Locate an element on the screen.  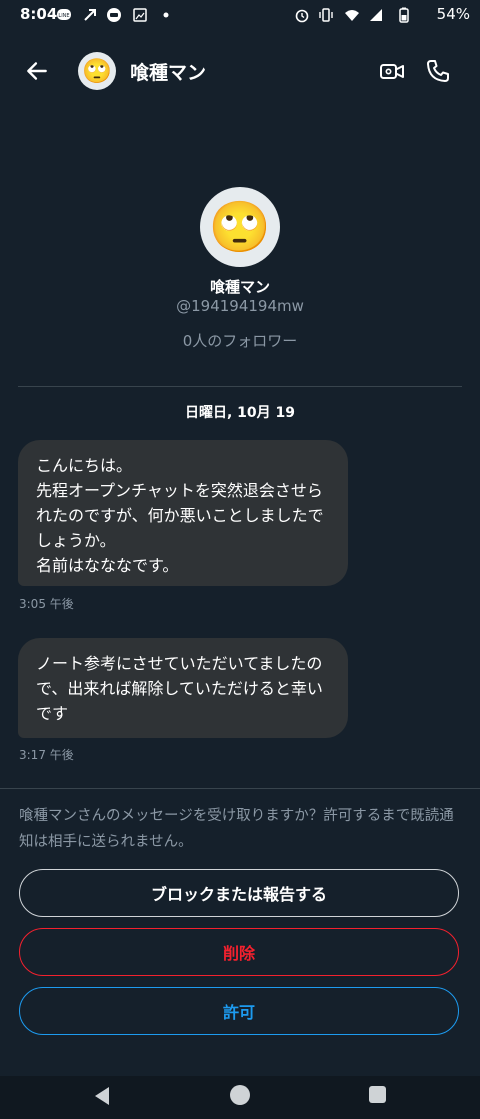
phone-call-icon is located at coordinates (438, 71).